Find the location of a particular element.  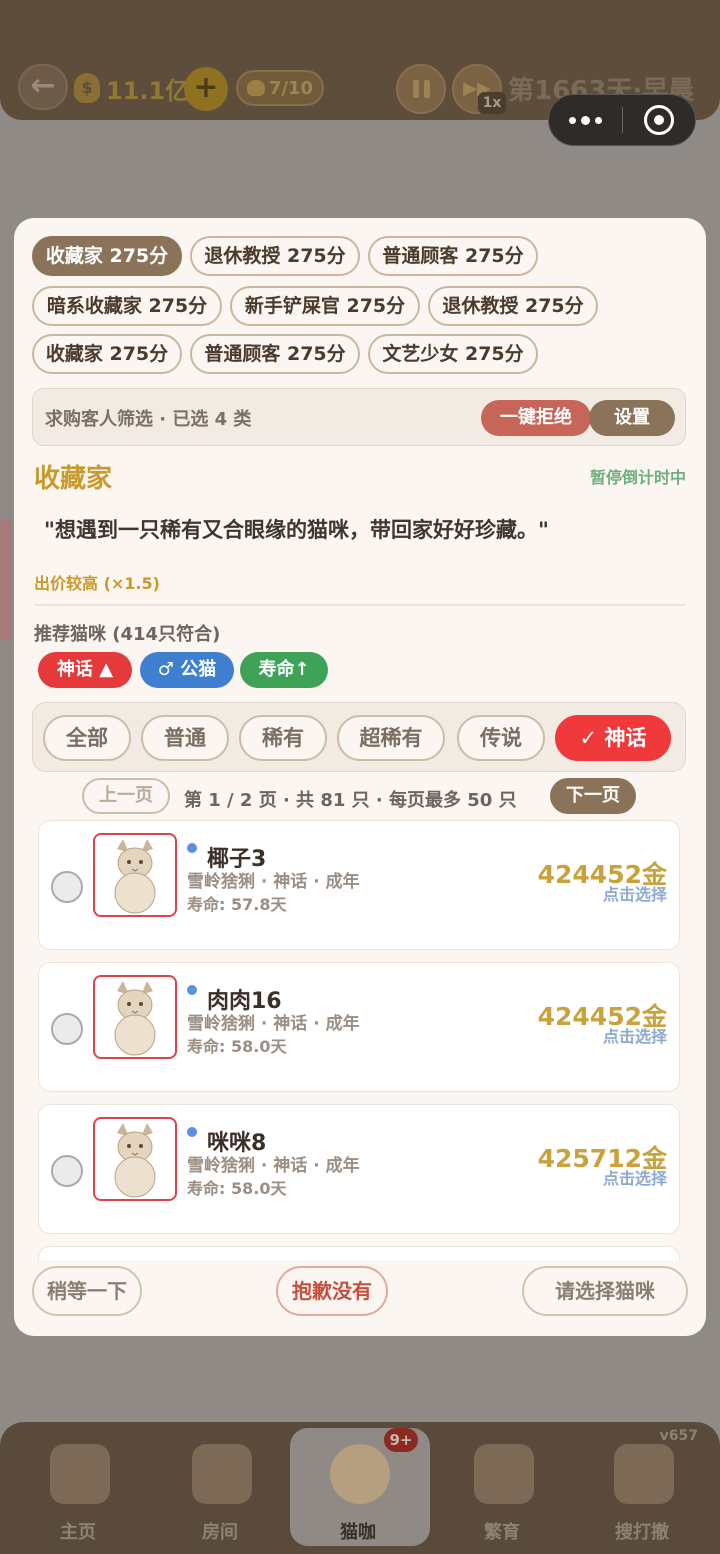

customer-name: 收藏家 is located at coordinates (73, 479).